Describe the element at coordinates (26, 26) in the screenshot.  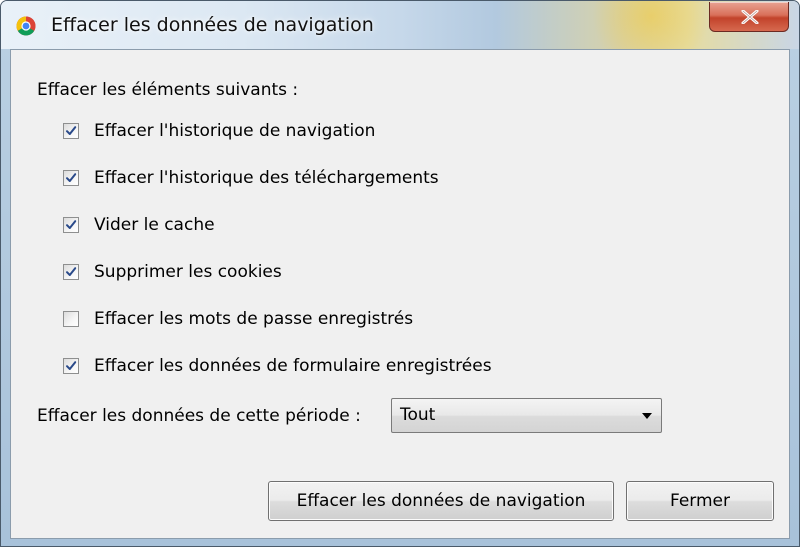
I see `chrome-icon` at that location.